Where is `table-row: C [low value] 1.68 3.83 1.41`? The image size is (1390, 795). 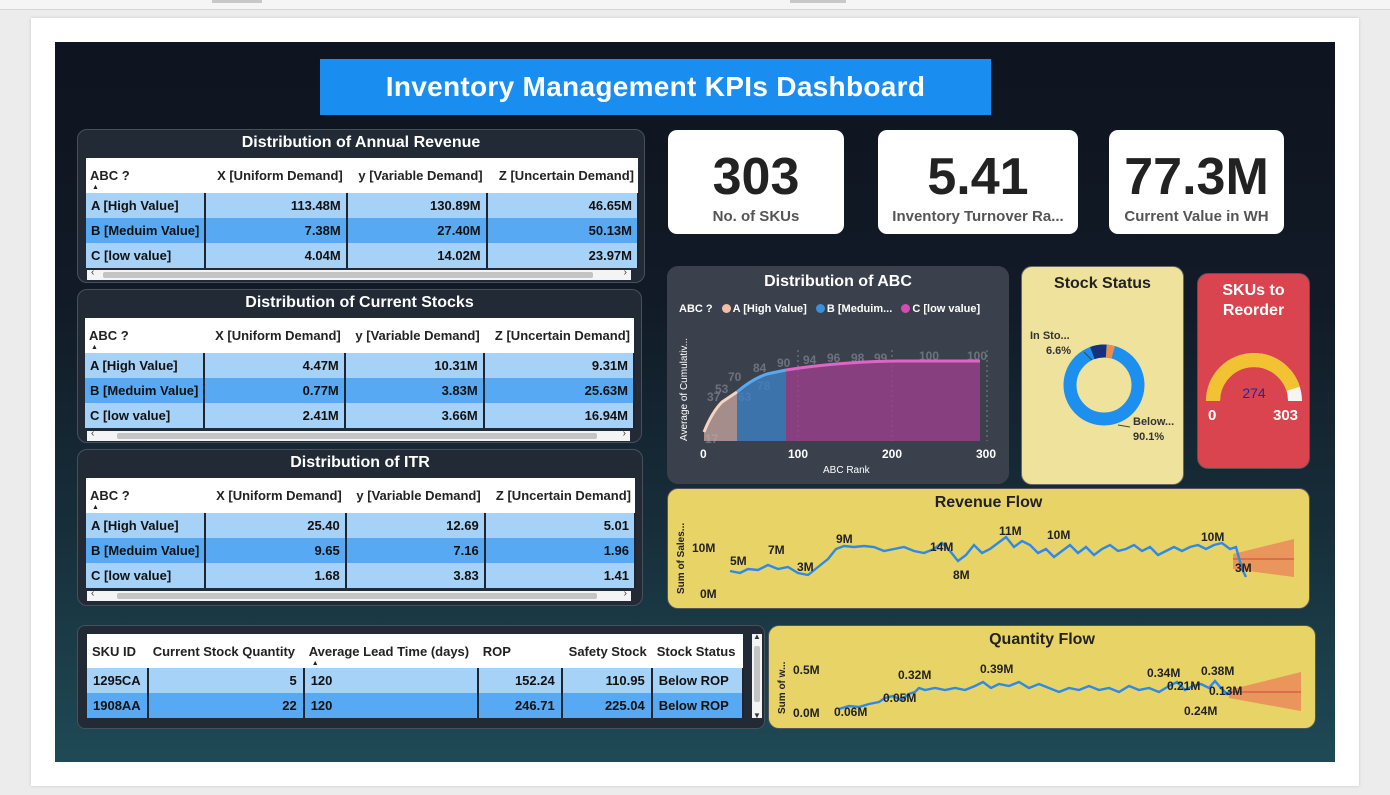
table-row: C [low value] 1.68 3.83 1.41 is located at coordinates (361, 575).